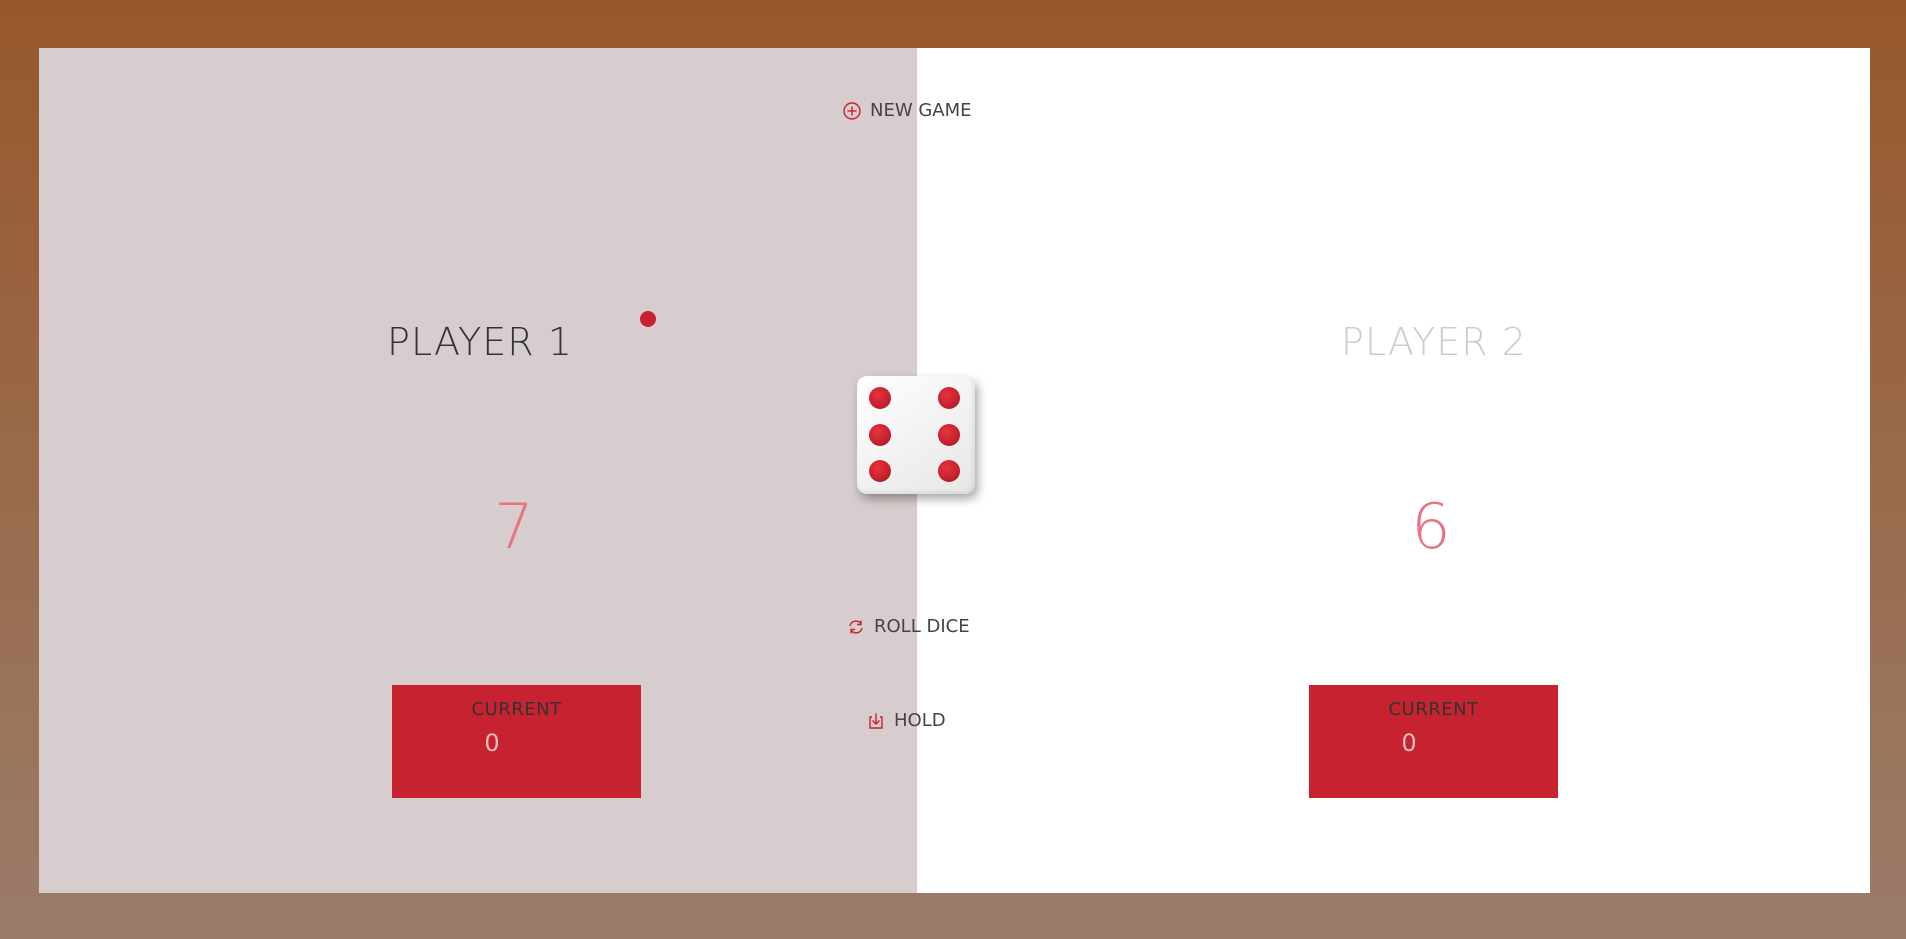  Describe the element at coordinates (516, 709) in the screenshot. I see `player-1-current-label: CURRENT` at that location.